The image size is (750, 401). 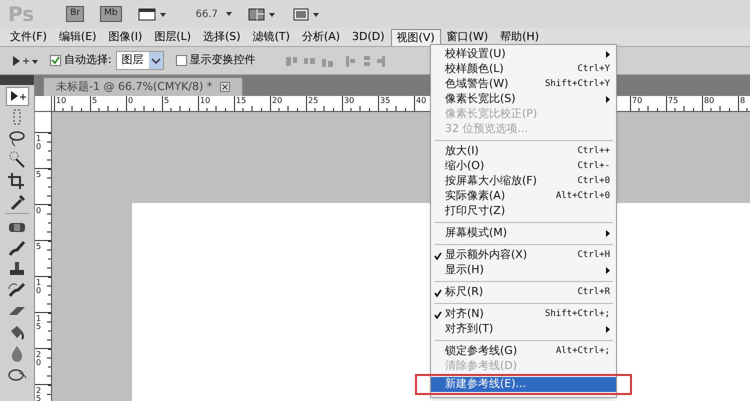 I want to click on app-launch-button: Mb, so click(x=111, y=14).